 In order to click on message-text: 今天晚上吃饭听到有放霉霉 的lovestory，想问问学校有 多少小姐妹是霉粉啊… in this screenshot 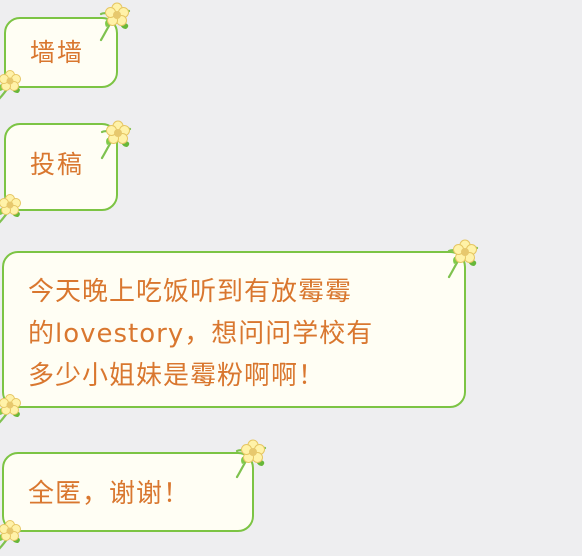, I will do `click(201, 334)`.